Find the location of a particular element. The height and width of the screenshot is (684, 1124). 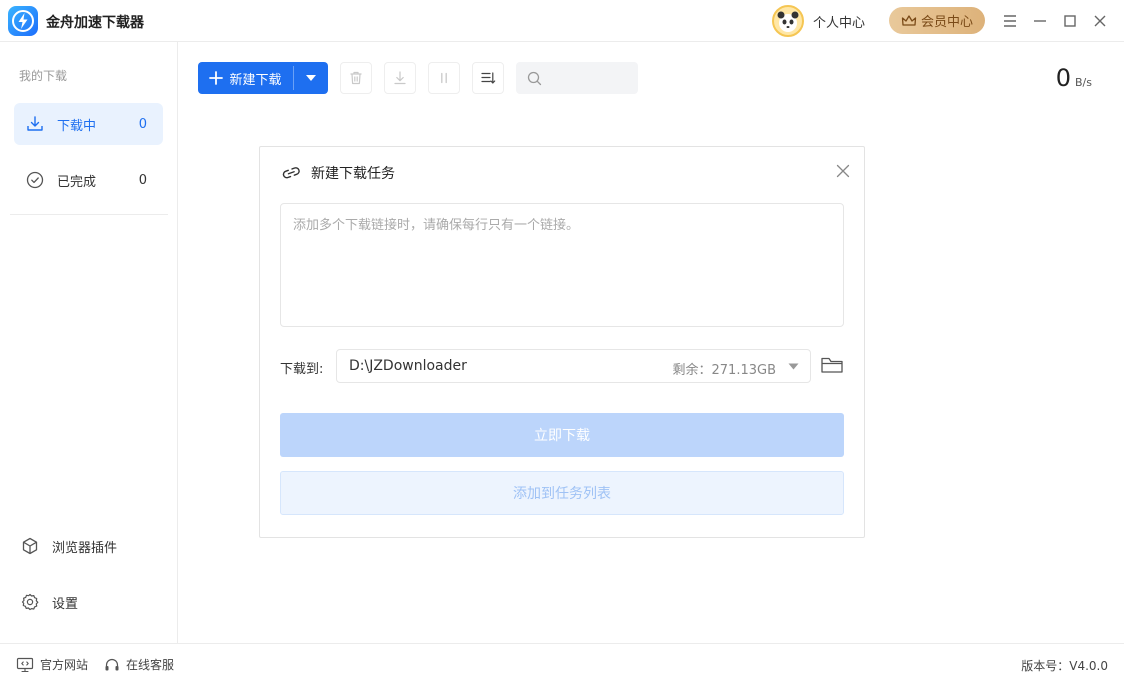

check-circle-icon is located at coordinates (35, 180).